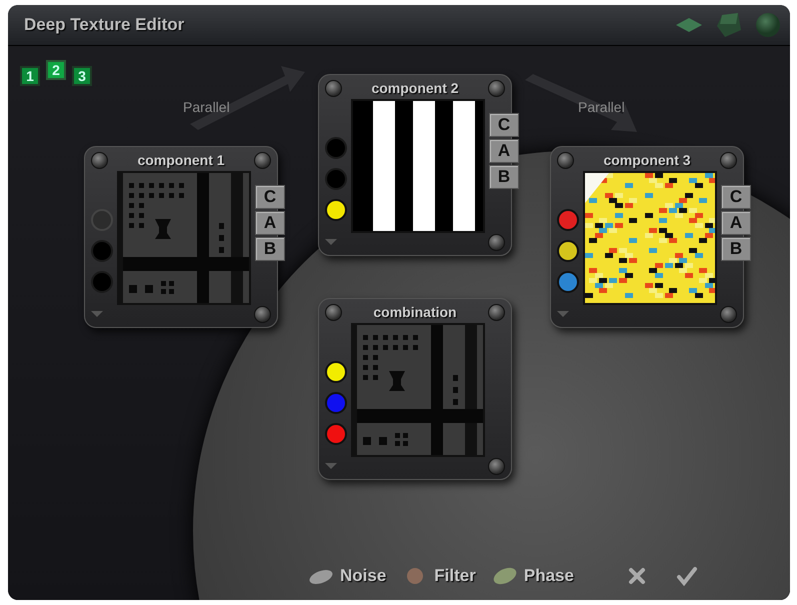  I want to click on tool-button: Noise, so click(347, 576).